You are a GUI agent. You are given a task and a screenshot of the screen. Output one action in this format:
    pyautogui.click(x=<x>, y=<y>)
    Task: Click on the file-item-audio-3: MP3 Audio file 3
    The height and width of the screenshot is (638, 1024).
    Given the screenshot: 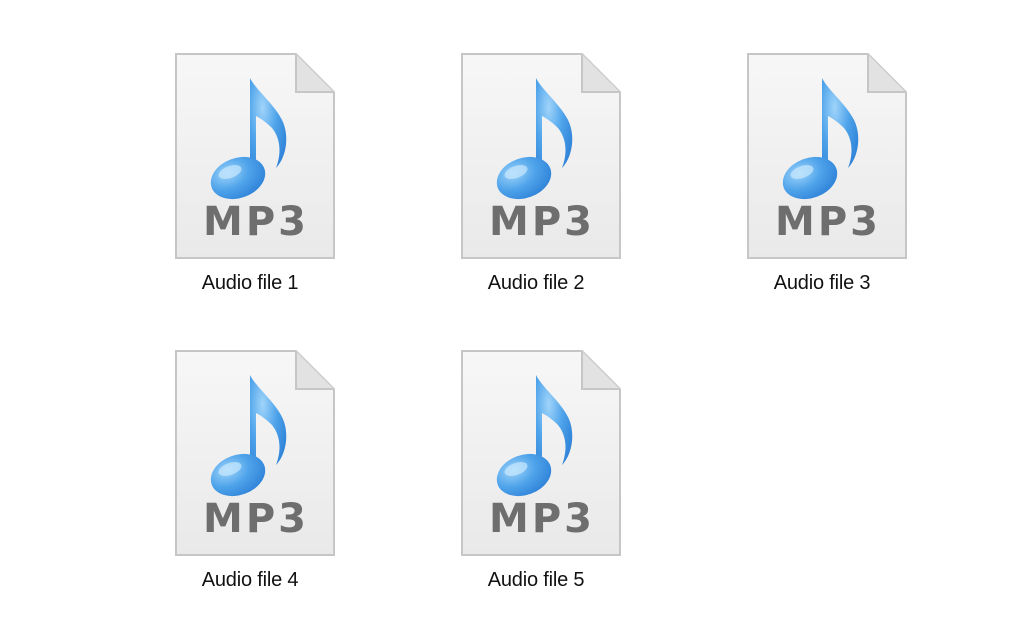 What is the action you would take?
    pyautogui.click(x=822, y=185)
    